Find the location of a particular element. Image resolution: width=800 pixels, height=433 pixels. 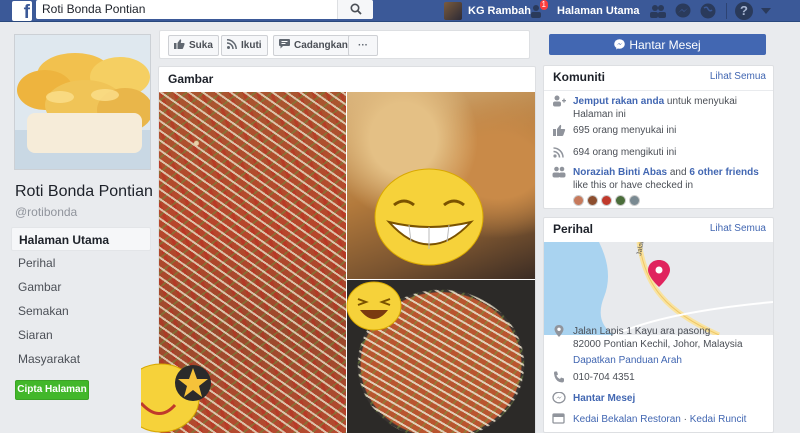

share-label: Cadangkan is located at coordinates (321, 45).